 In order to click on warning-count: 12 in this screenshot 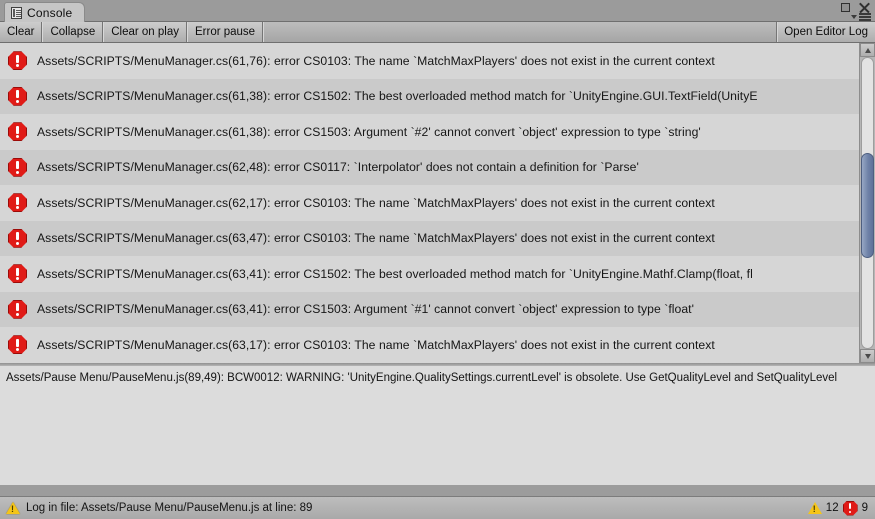, I will do `click(832, 508)`.